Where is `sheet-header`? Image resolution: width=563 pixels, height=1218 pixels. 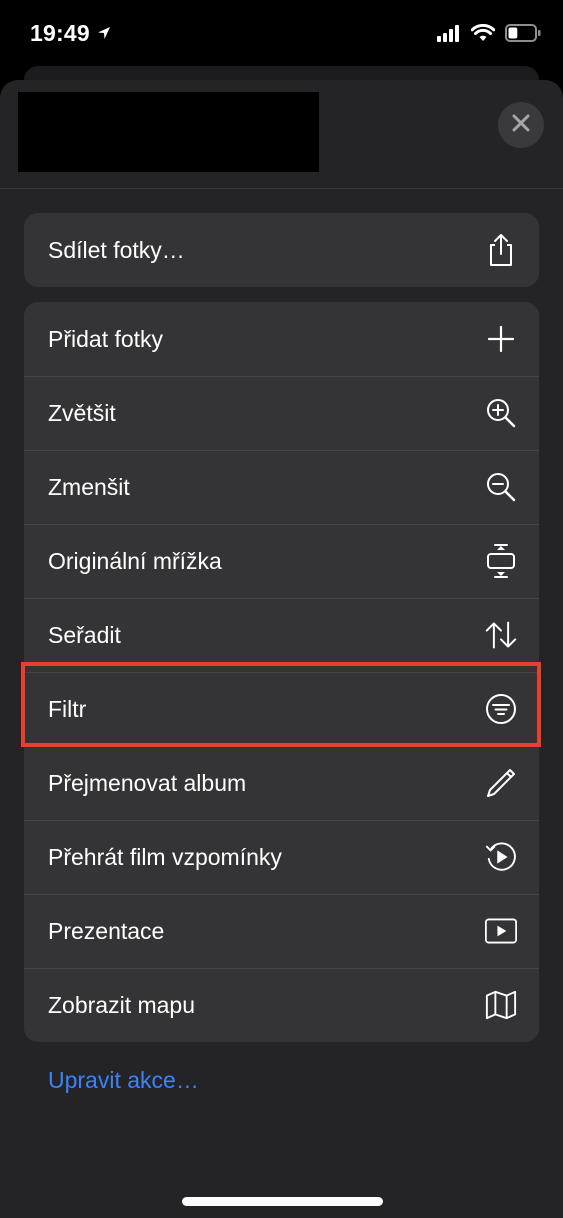 sheet-header is located at coordinates (281, 134).